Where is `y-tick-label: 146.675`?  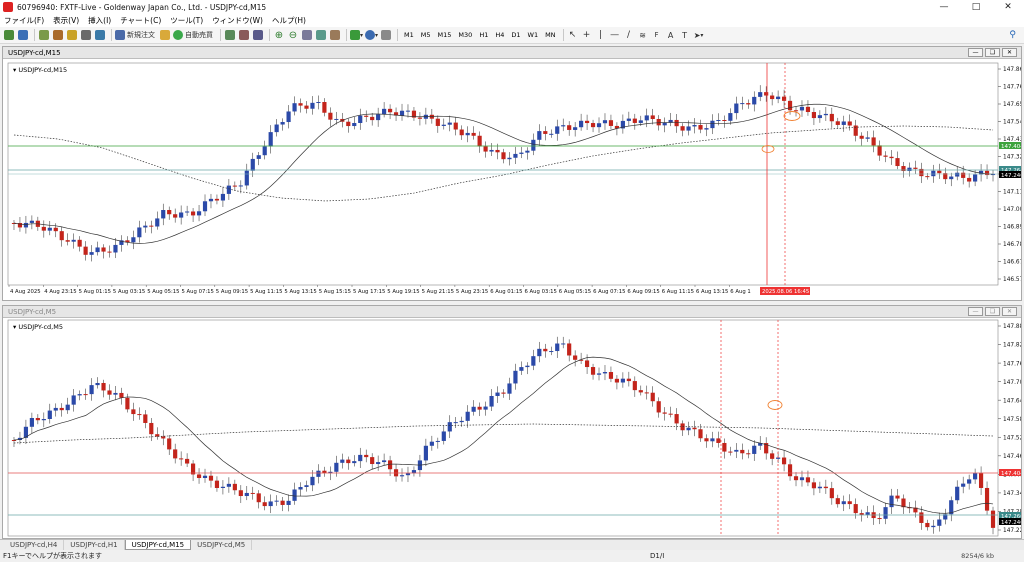 y-tick-label: 146.675 is located at coordinates (1012, 263).